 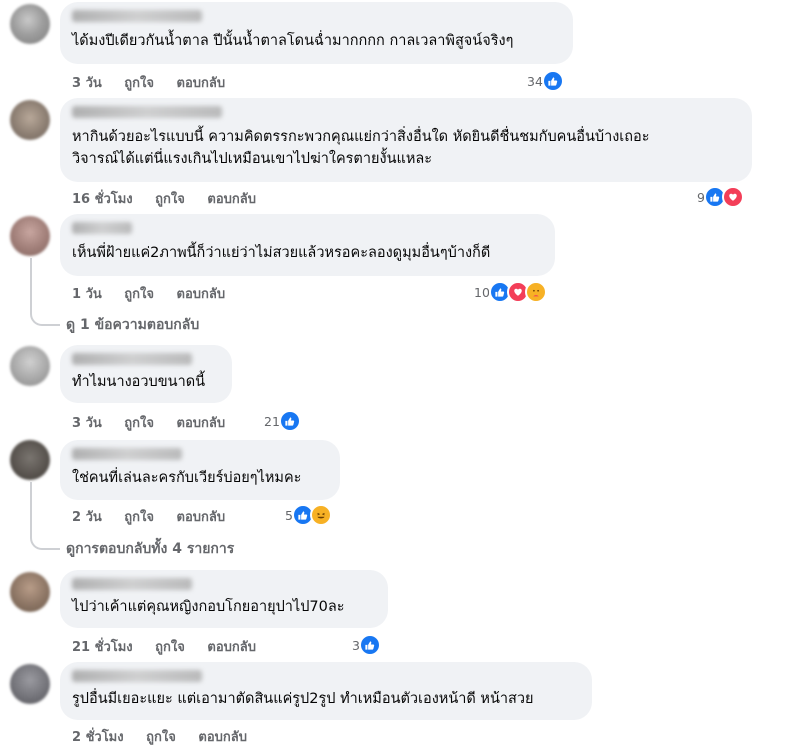 I want to click on comment-meta: 2 ชั่วโมง ถูกใจ ตอบกลับ, so click(x=168, y=736).